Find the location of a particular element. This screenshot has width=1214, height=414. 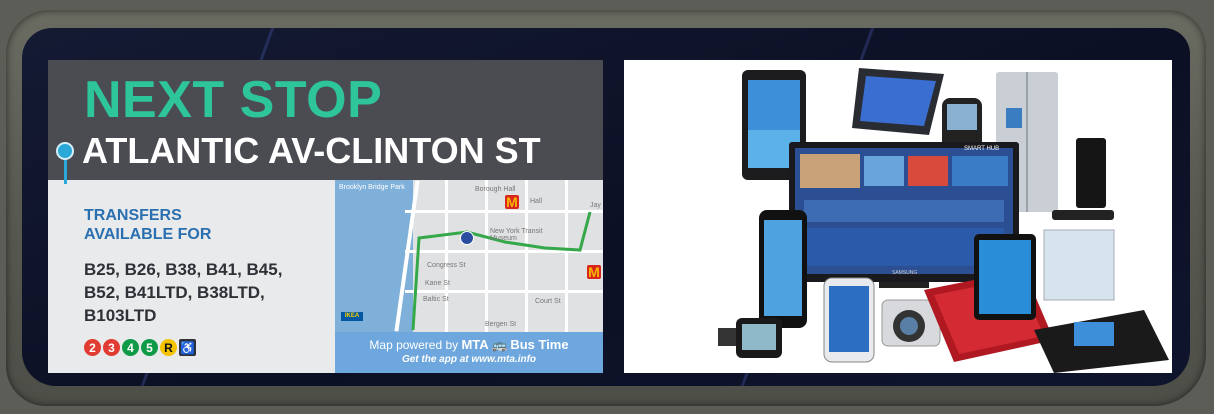

stop-name: ATLANTIC AV-CLINTON ST is located at coordinates (311, 150).